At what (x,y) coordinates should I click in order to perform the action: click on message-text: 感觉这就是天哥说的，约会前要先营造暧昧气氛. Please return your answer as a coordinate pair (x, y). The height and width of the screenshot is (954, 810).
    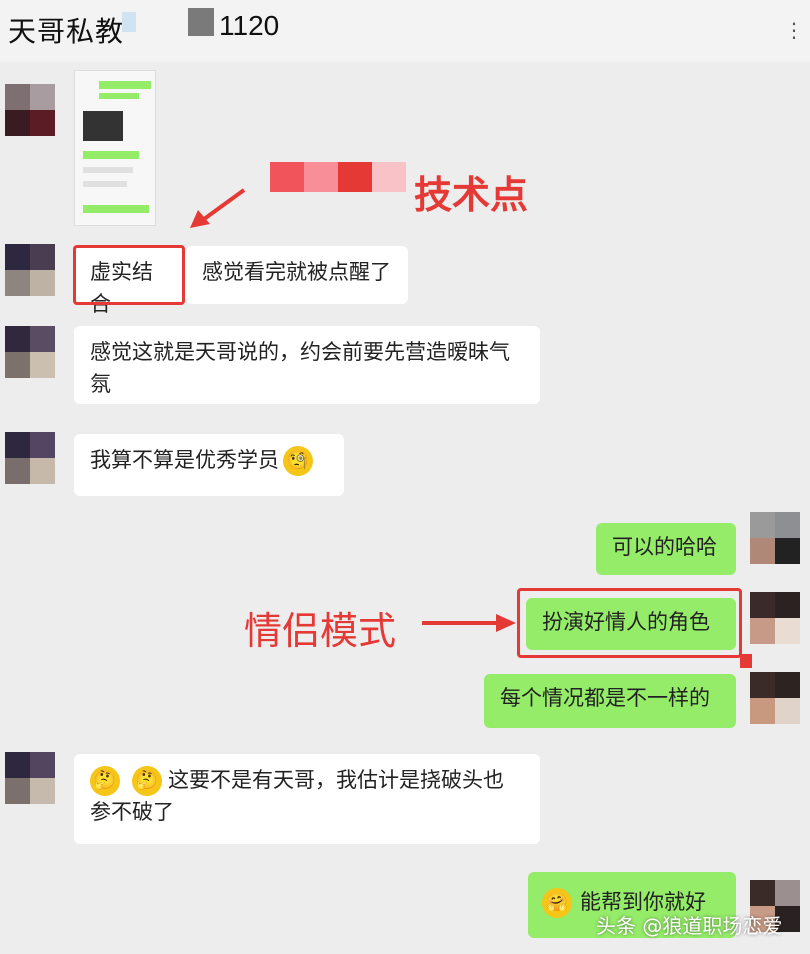
    Looking at the image, I should click on (300, 368).